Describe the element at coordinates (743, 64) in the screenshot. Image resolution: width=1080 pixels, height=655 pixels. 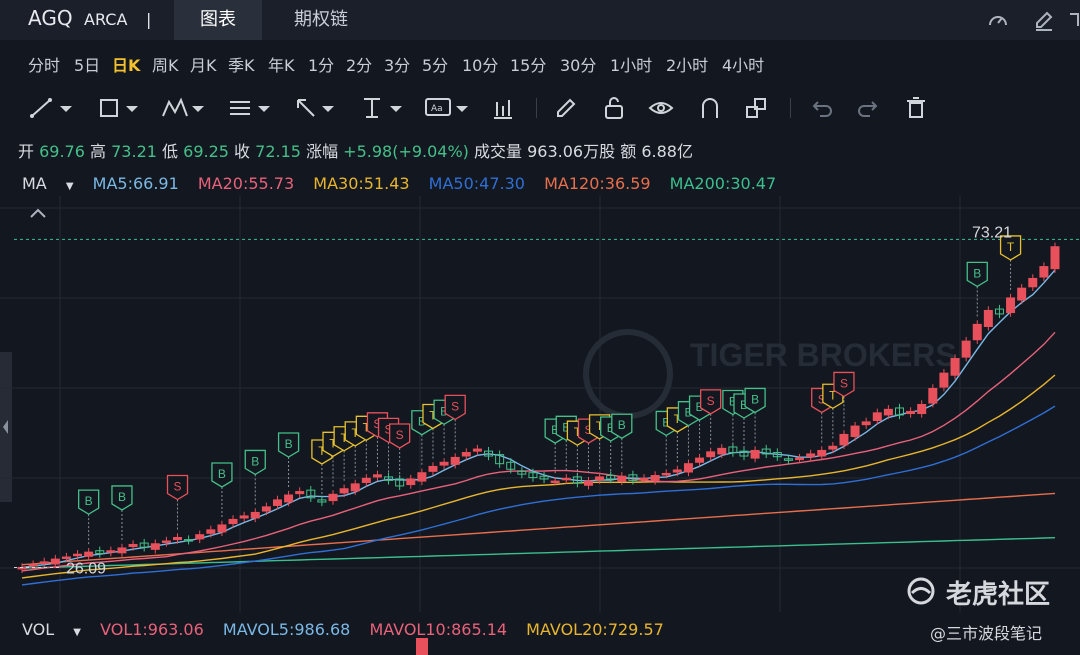
I see `period-16: 4小时` at that location.